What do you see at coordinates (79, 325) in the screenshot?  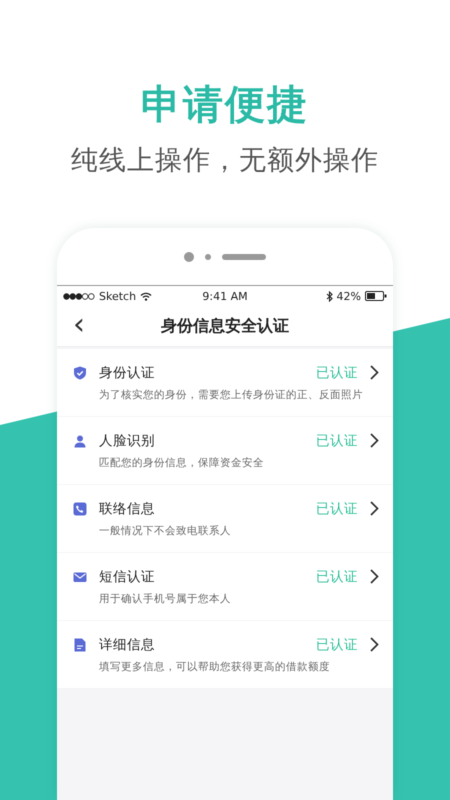 I see `back-button: ‹` at bounding box center [79, 325].